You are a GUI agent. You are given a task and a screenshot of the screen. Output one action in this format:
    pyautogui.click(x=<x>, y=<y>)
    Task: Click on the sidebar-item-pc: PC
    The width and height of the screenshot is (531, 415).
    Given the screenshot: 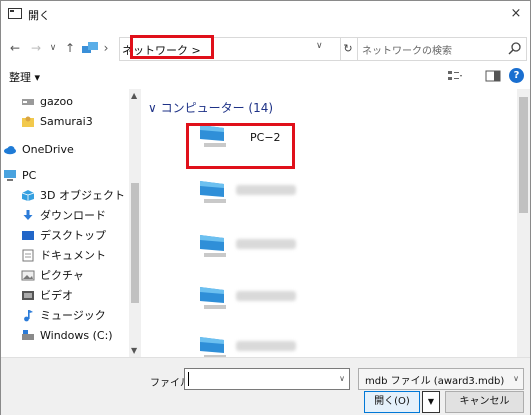 What is the action you would take?
    pyautogui.click(x=19, y=175)
    